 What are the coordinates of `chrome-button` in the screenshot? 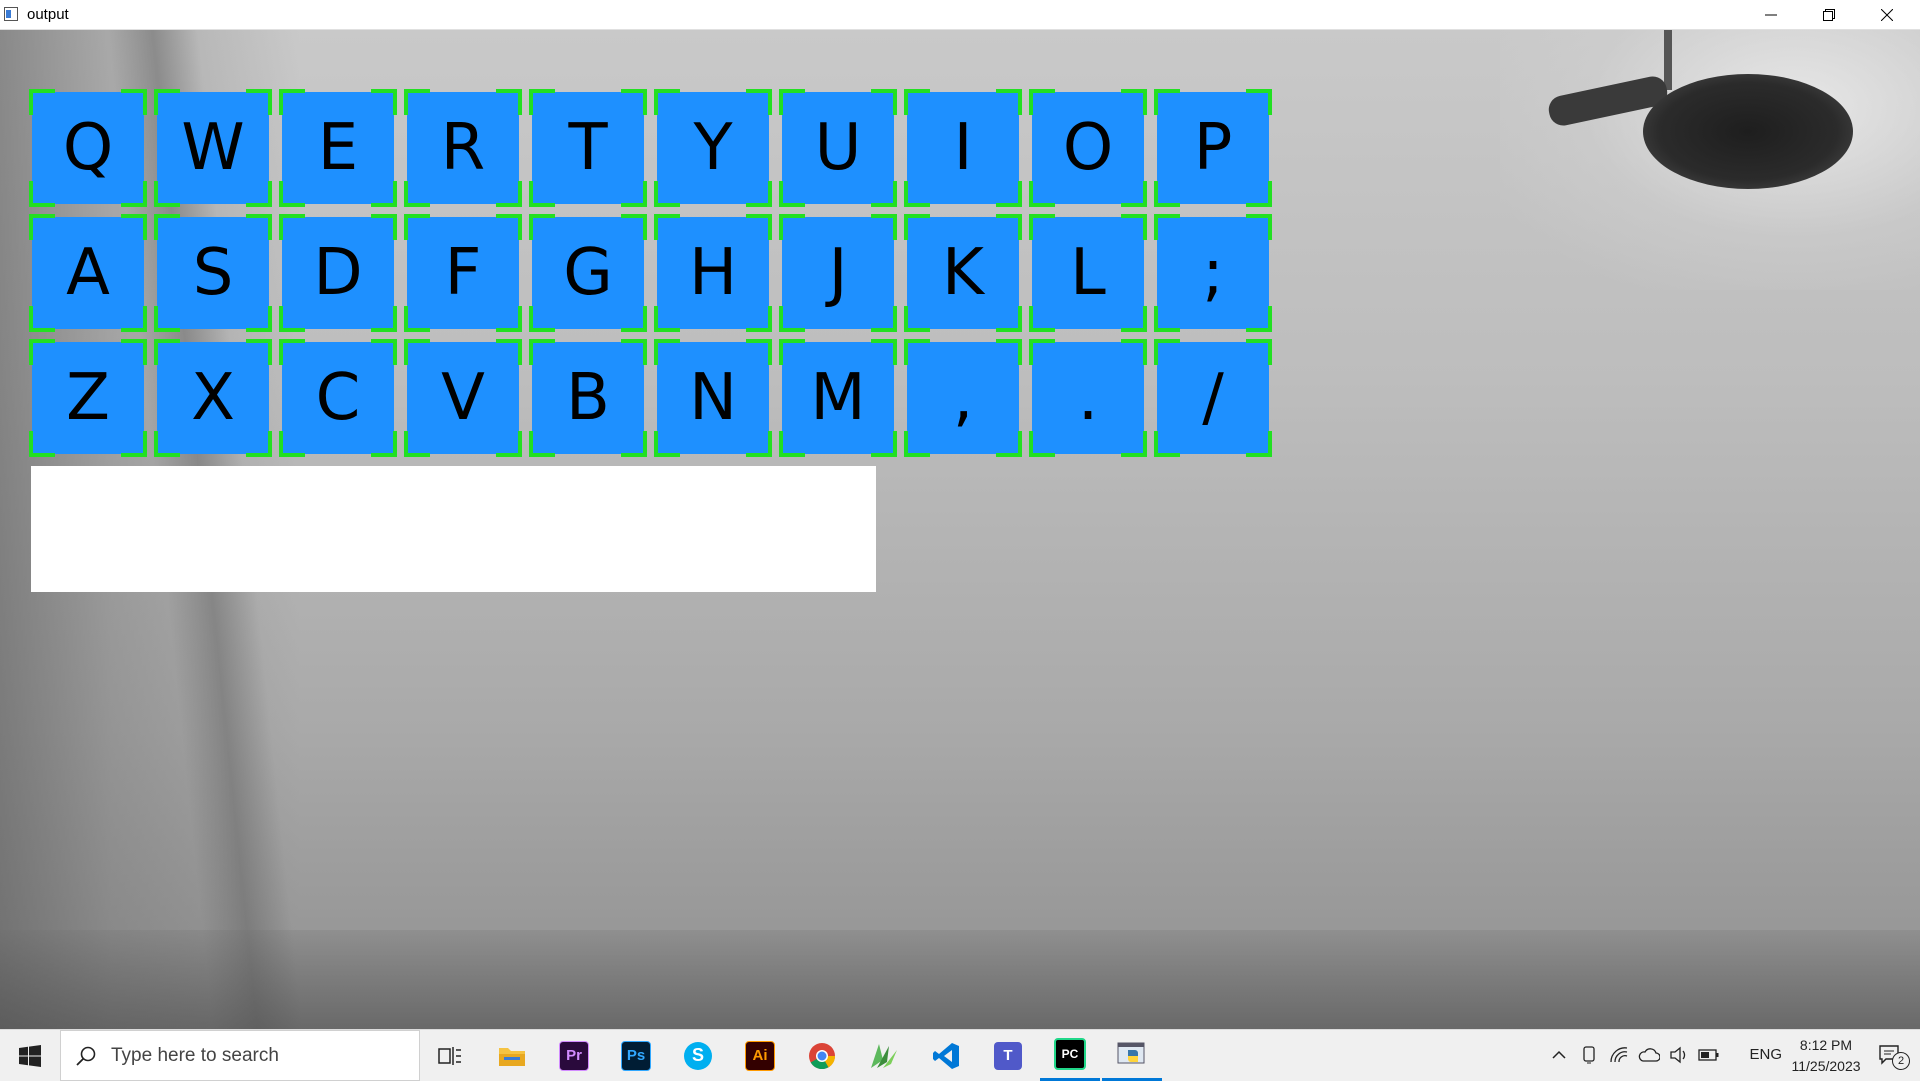 It's located at (822, 1055).